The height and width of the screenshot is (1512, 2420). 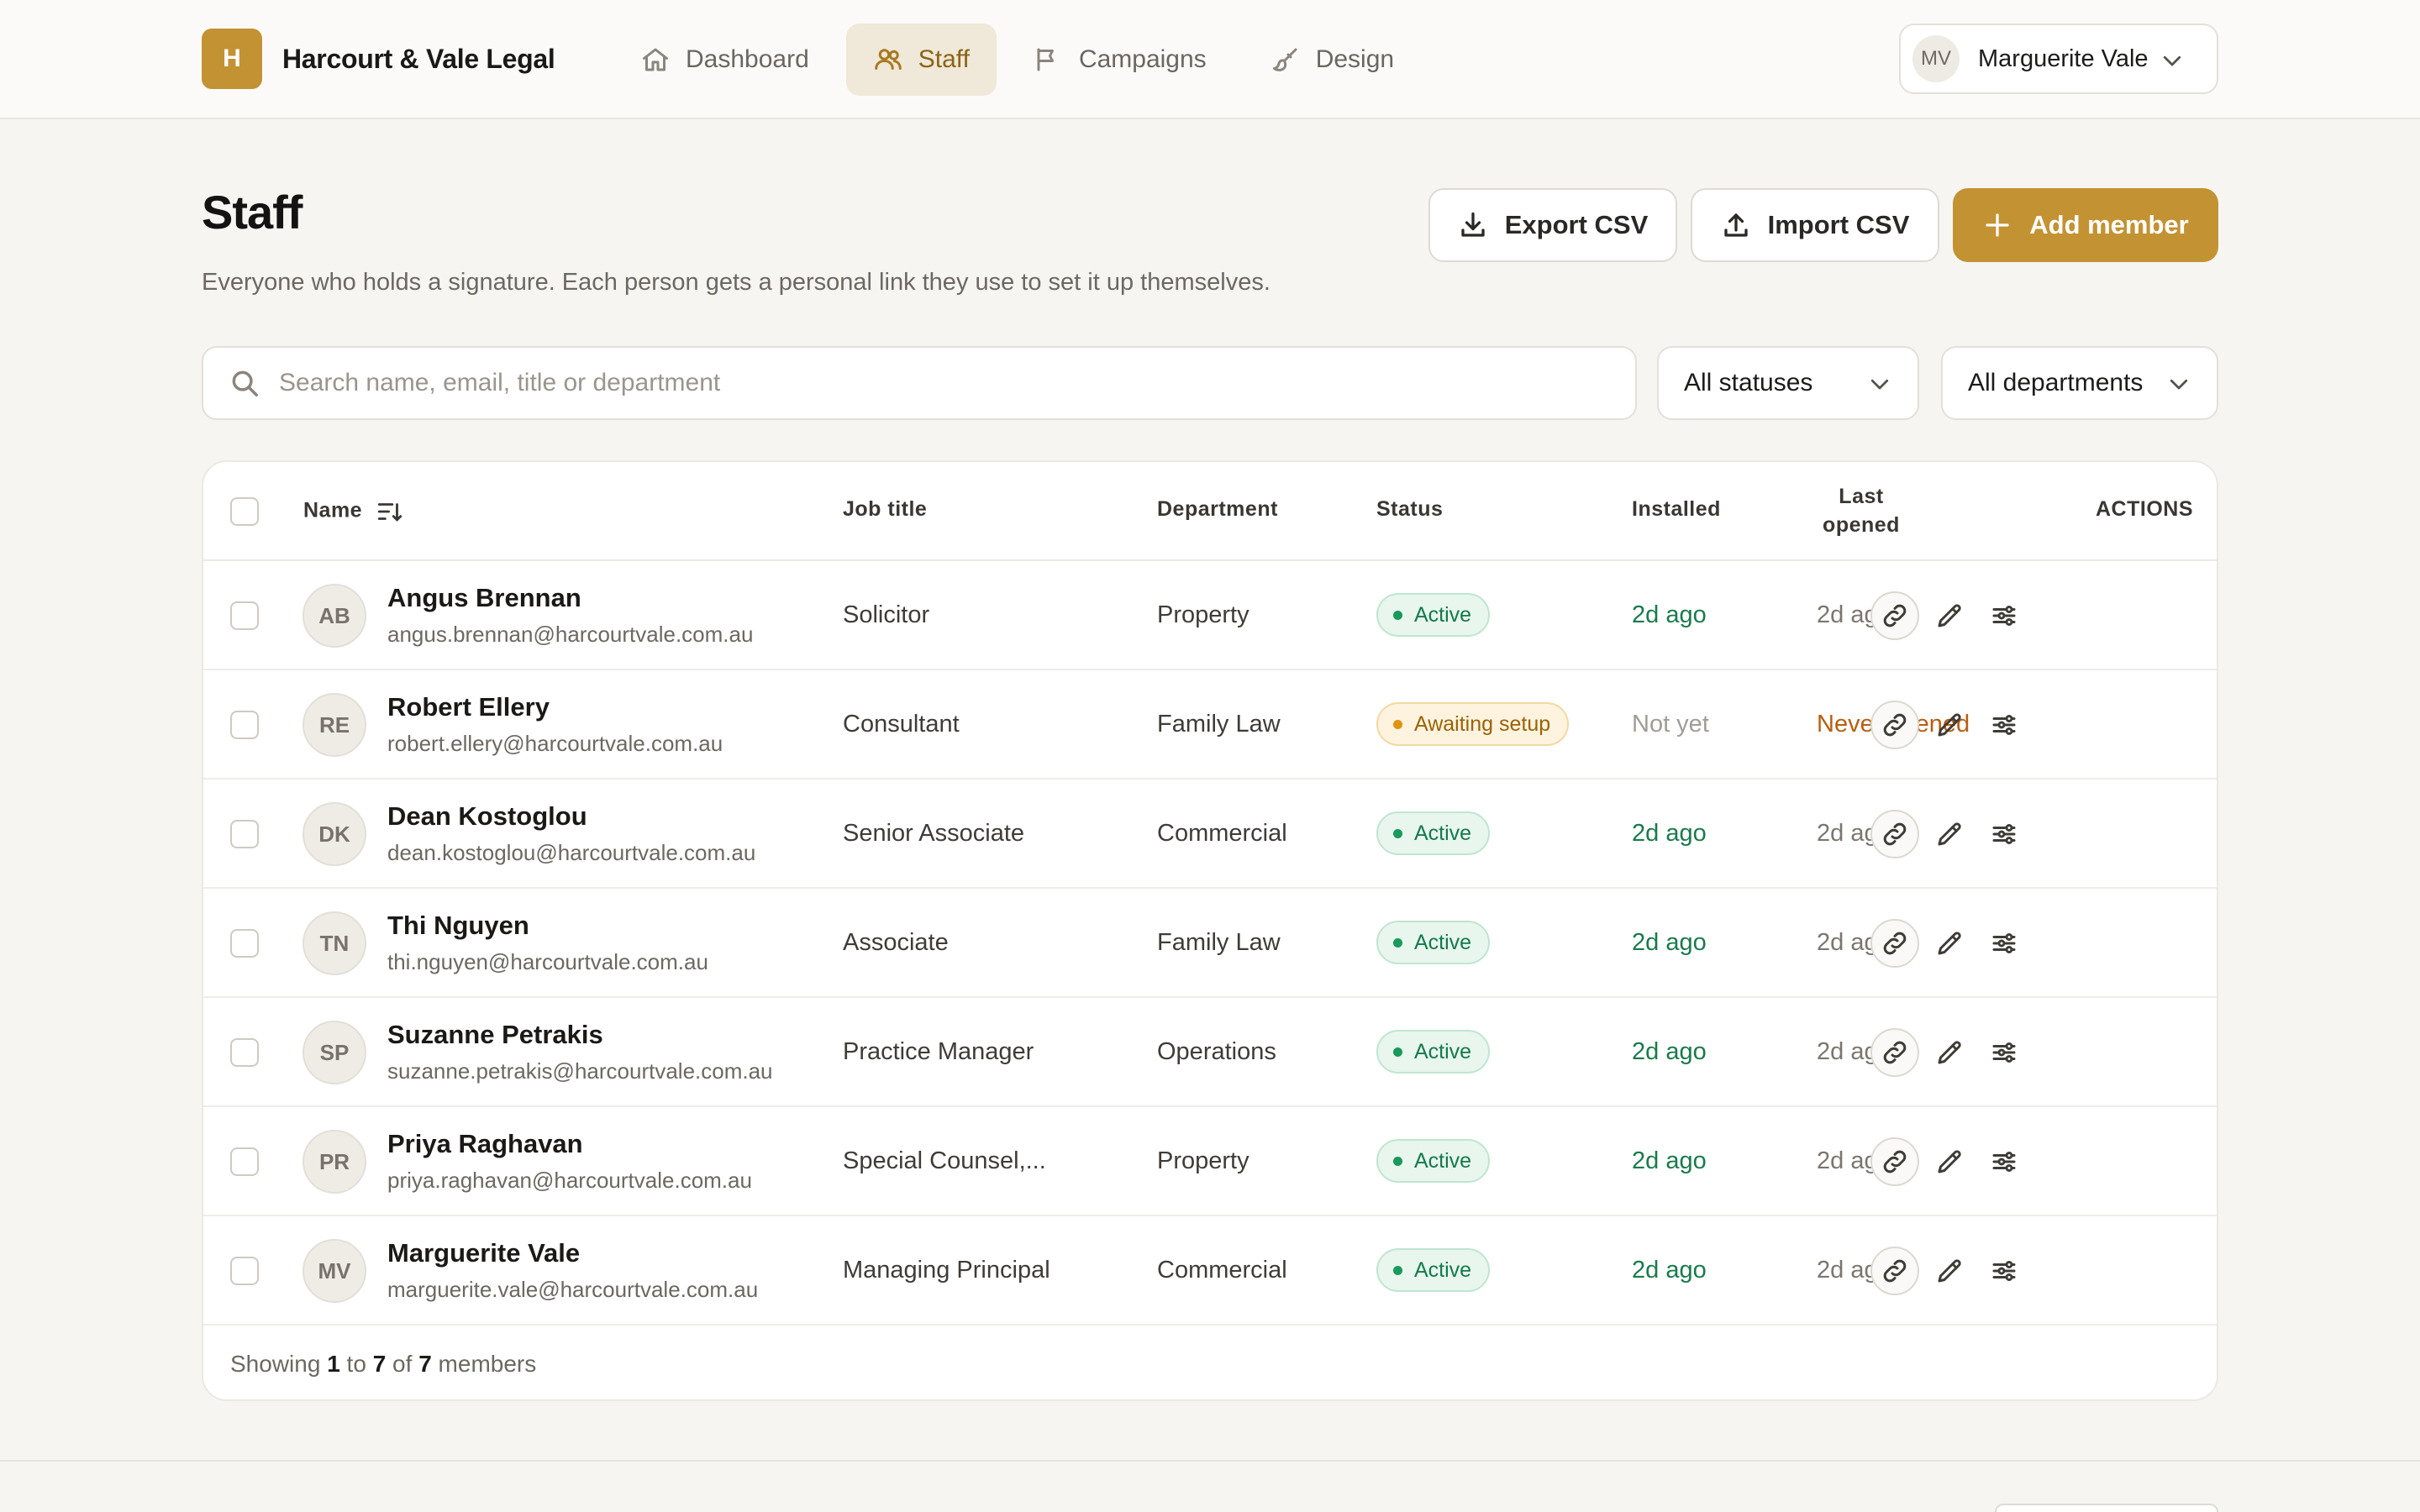 I want to click on add-member-button: Add member, so click(x=2086, y=225).